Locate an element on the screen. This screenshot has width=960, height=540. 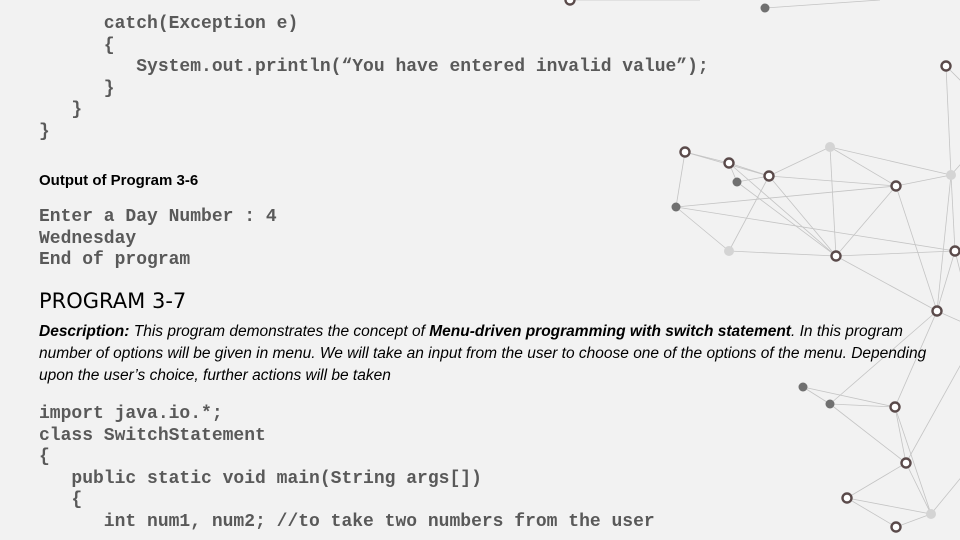
description-text-1: This program demonstrates the concept of is located at coordinates (279, 331).